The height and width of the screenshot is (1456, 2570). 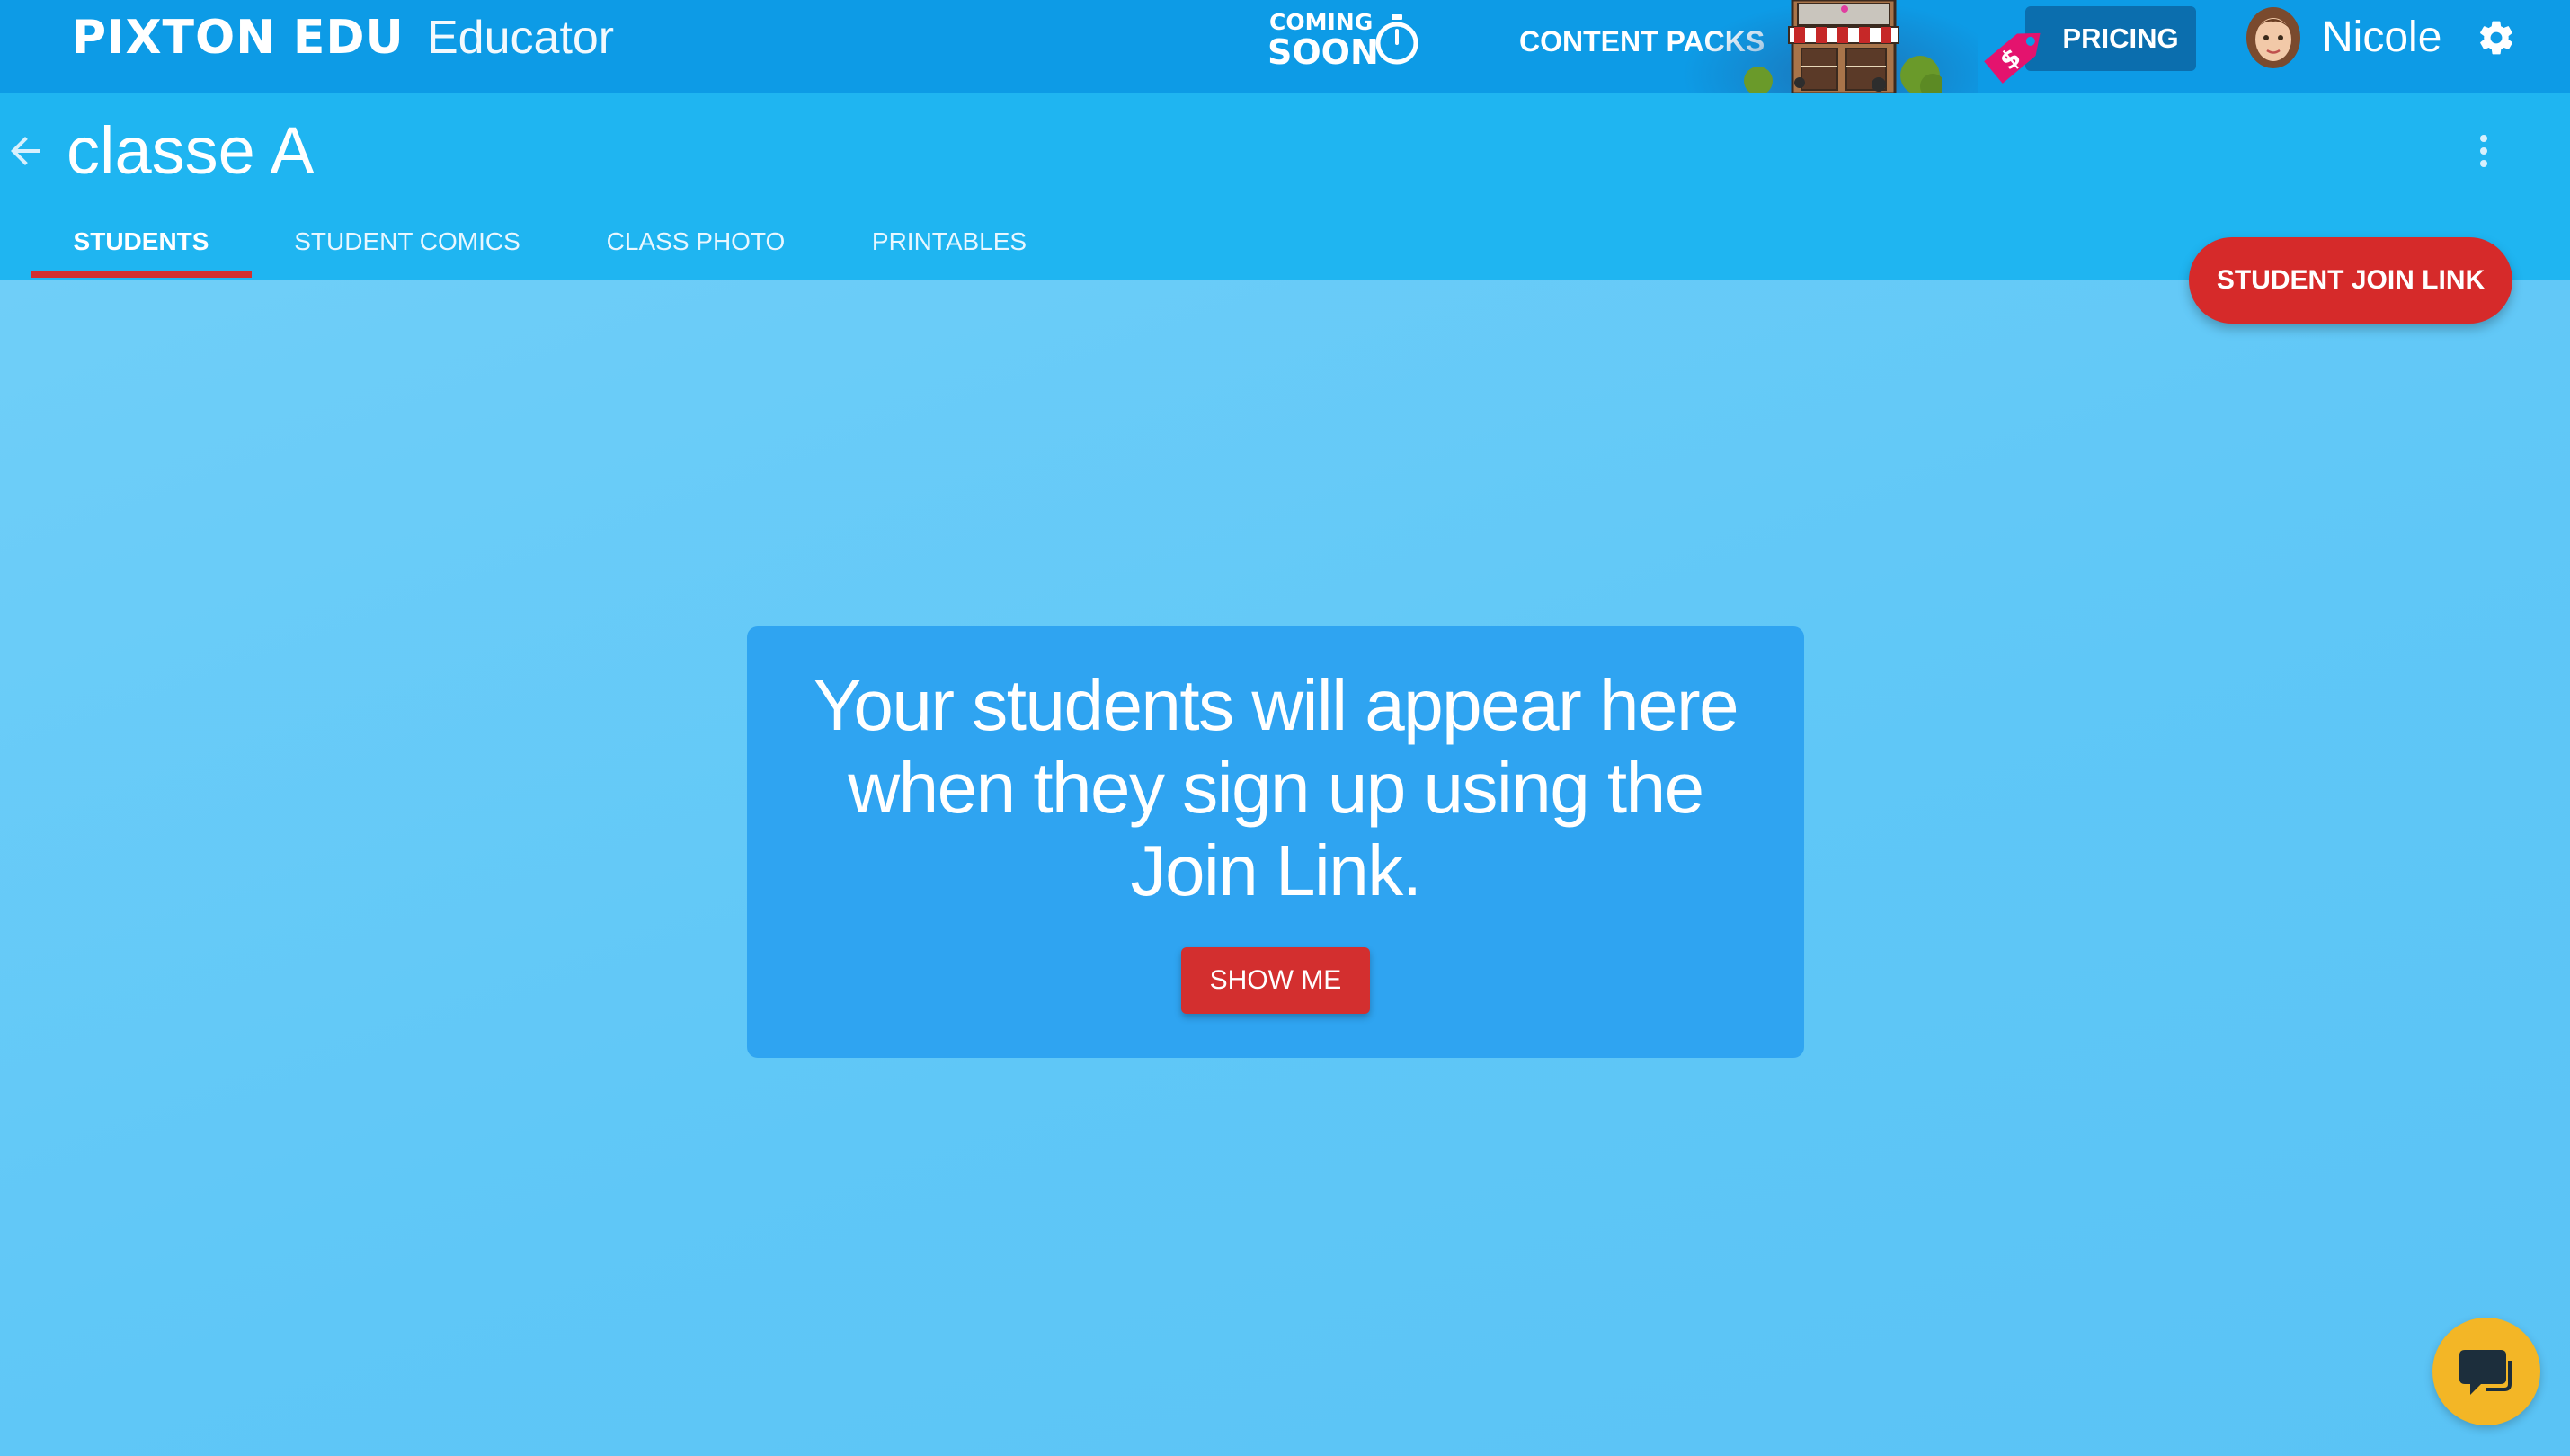 I want to click on coming-soon-link: COMING SOON, so click(x=1344, y=38).